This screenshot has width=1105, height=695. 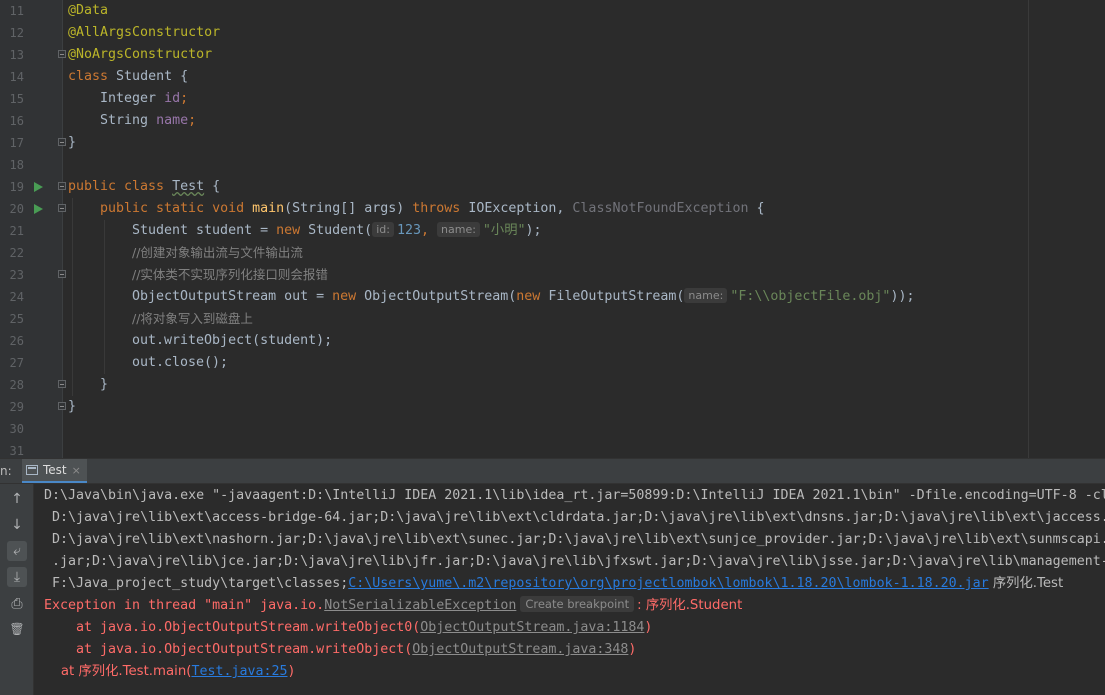 What do you see at coordinates (16, 231) in the screenshot?
I see `line-number: 21` at bounding box center [16, 231].